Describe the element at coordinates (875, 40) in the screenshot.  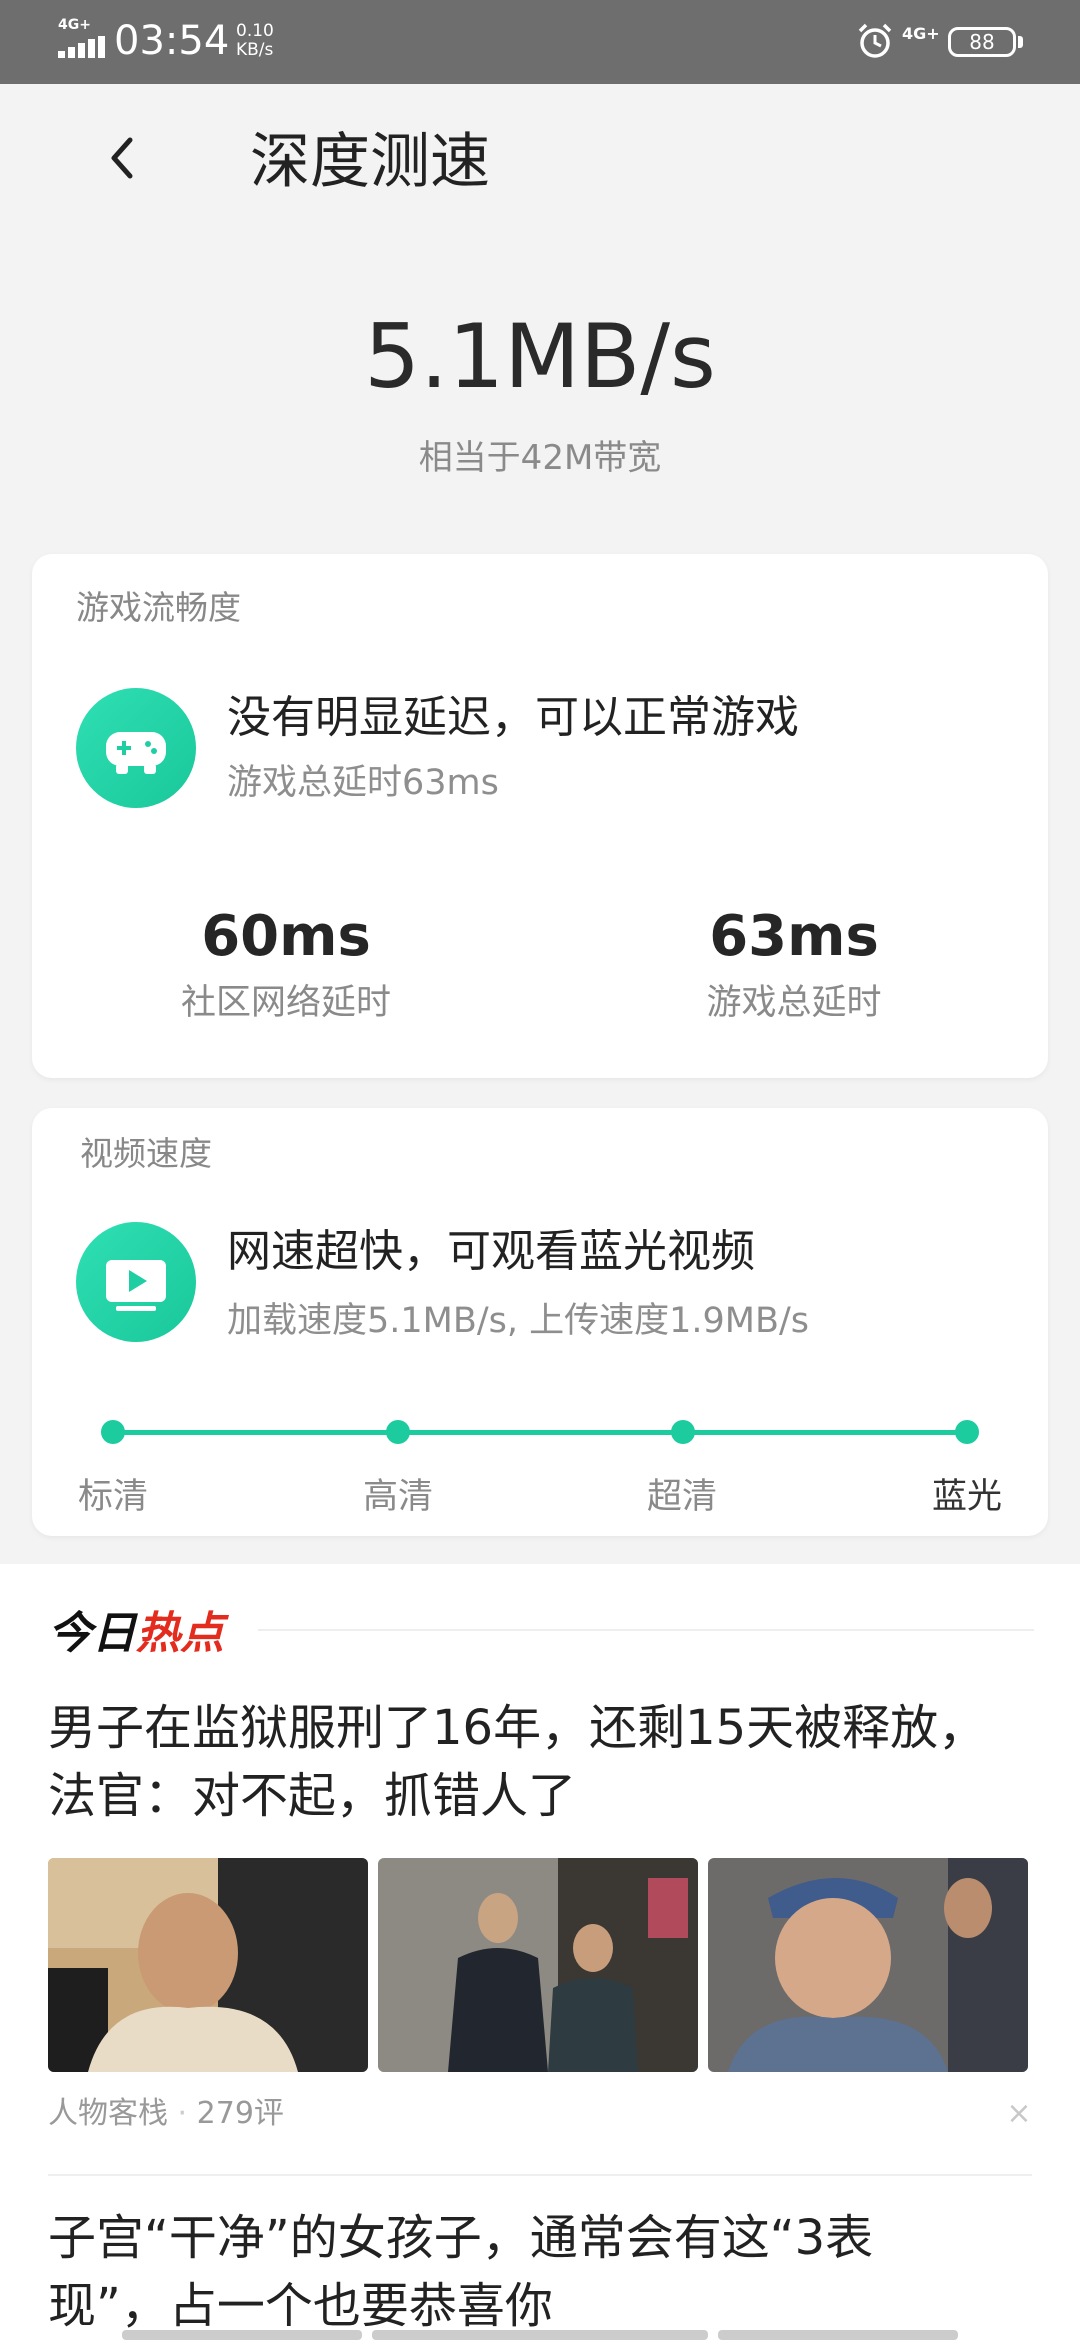
I see `alarm-icon` at that location.